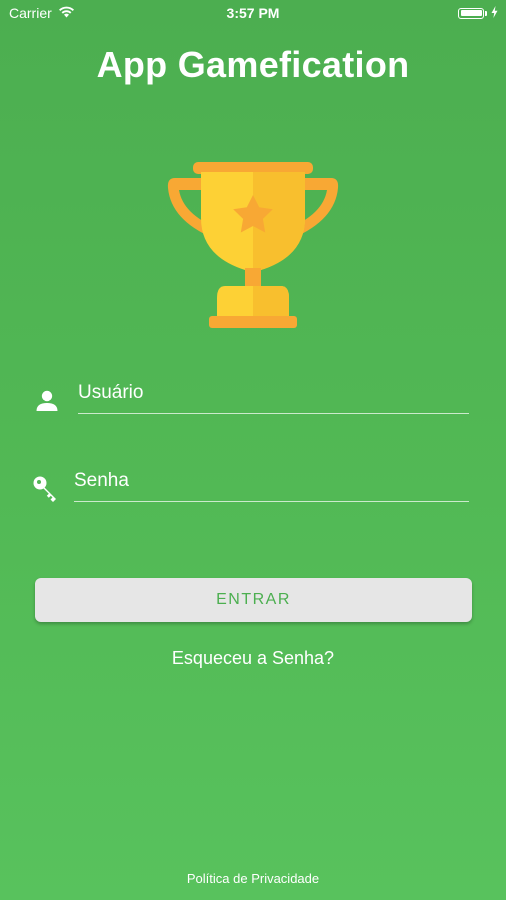  I want to click on status-right, so click(478, 13).